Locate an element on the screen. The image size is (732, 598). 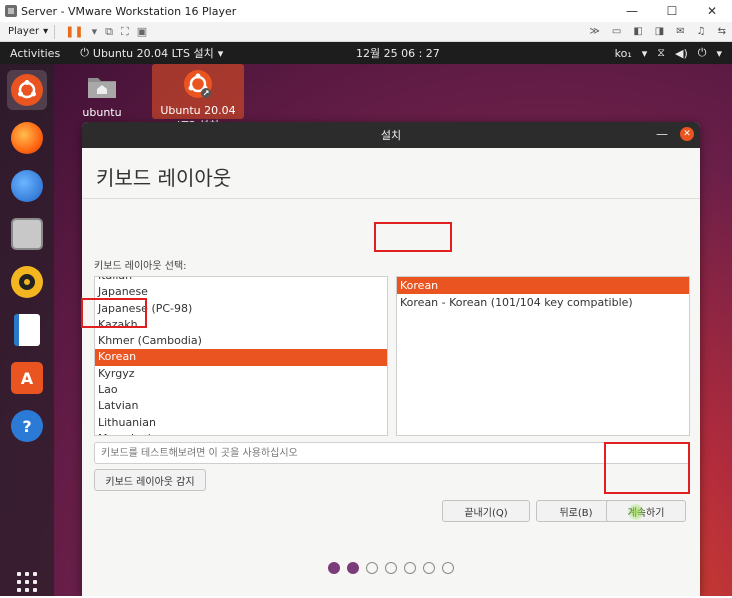
hdd-icon: ◧ is located at coordinates (637, 31).